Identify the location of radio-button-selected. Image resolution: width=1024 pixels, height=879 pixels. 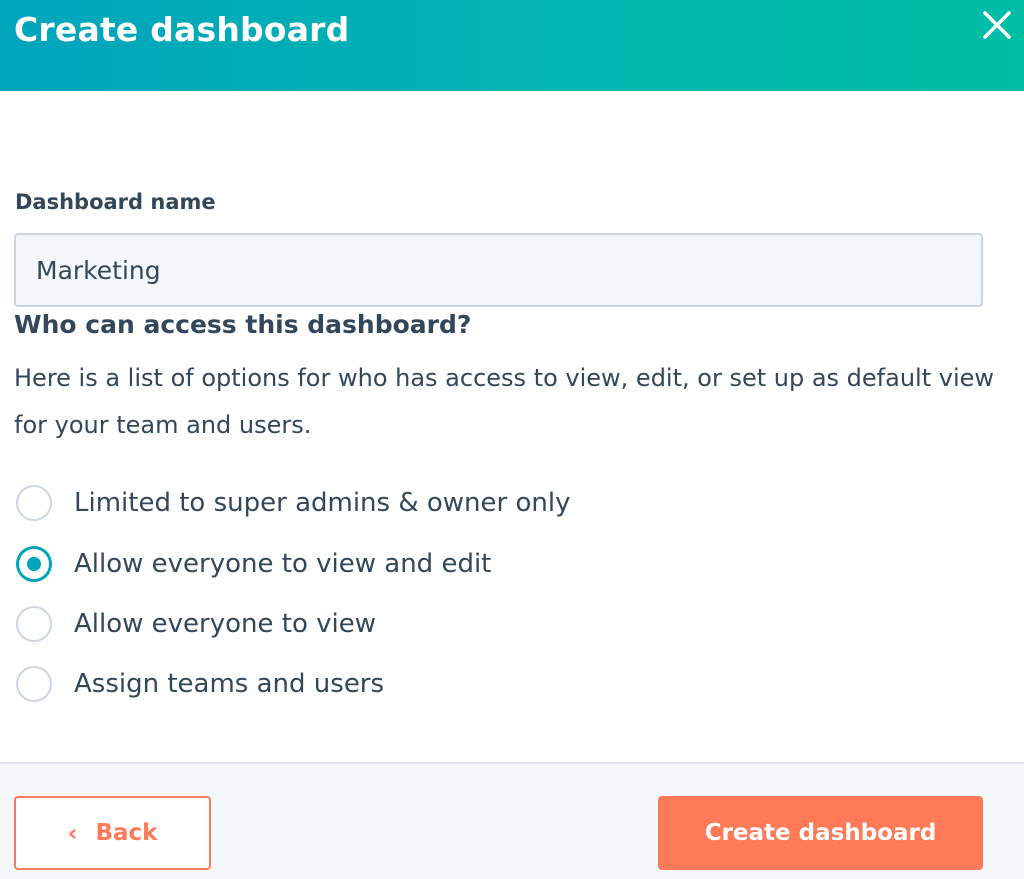
(34, 564).